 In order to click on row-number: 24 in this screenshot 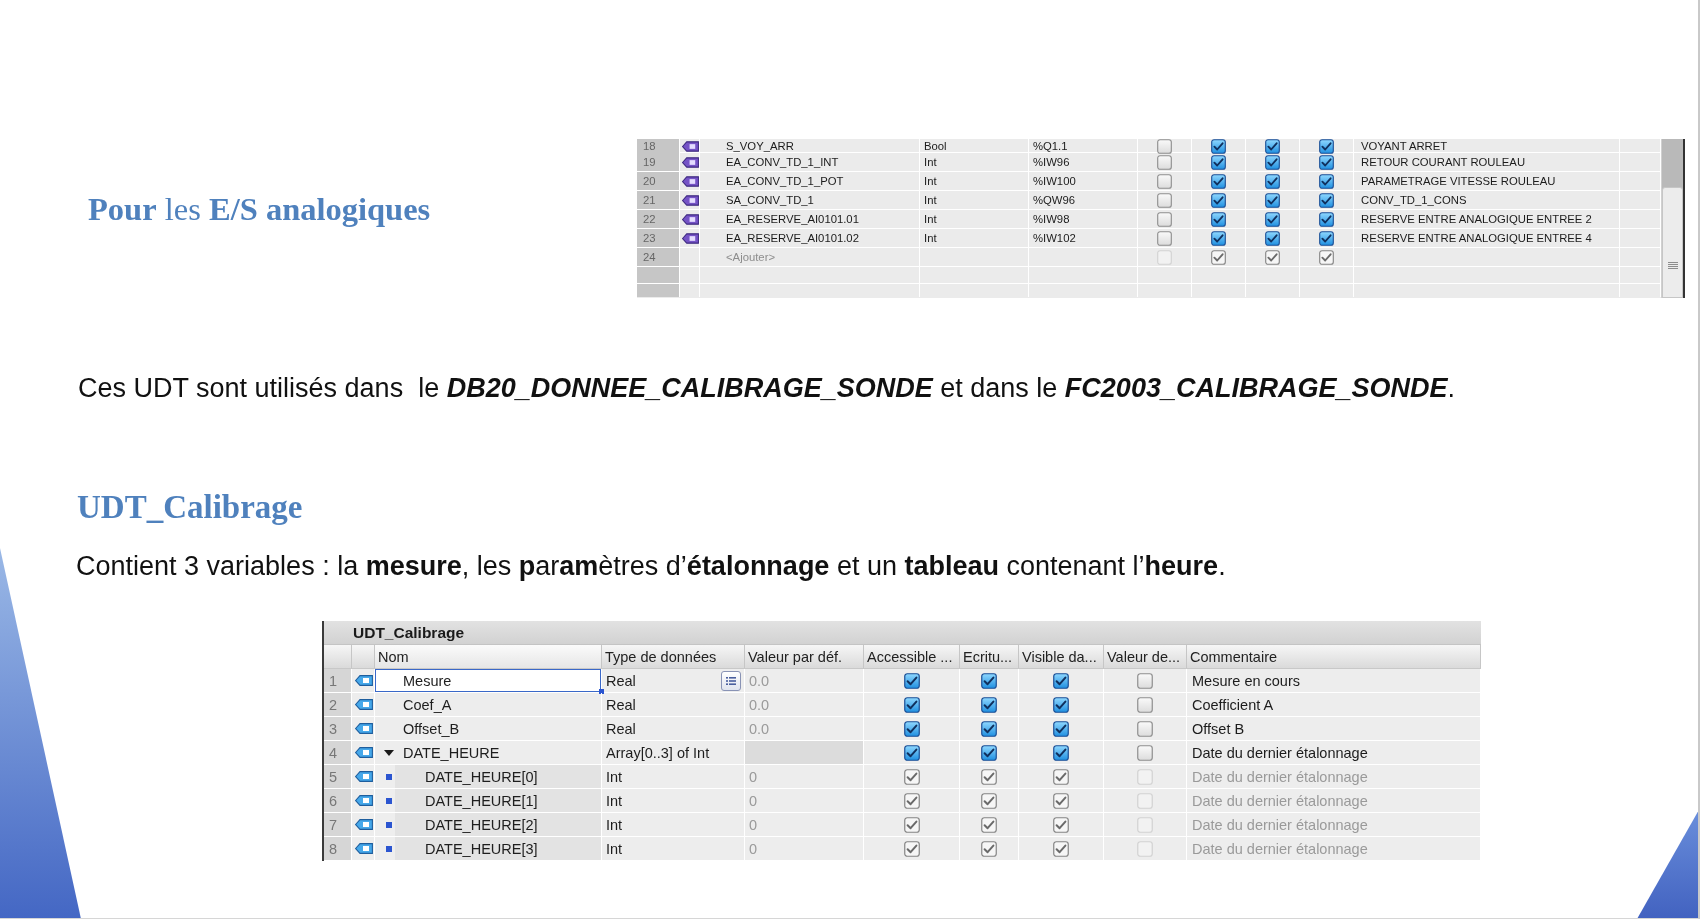, I will do `click(658, 257)`.